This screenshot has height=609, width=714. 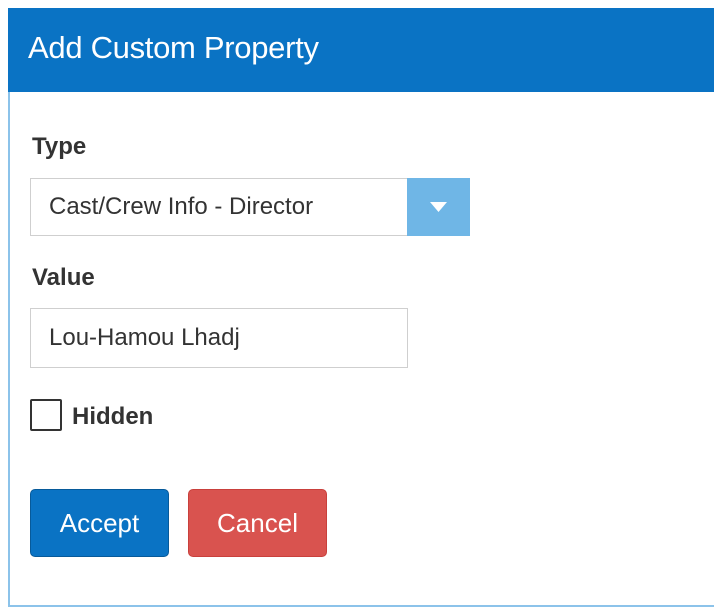 I want to click on type-select: Cast/Crew Info - Director, so click(x=250, y=207).